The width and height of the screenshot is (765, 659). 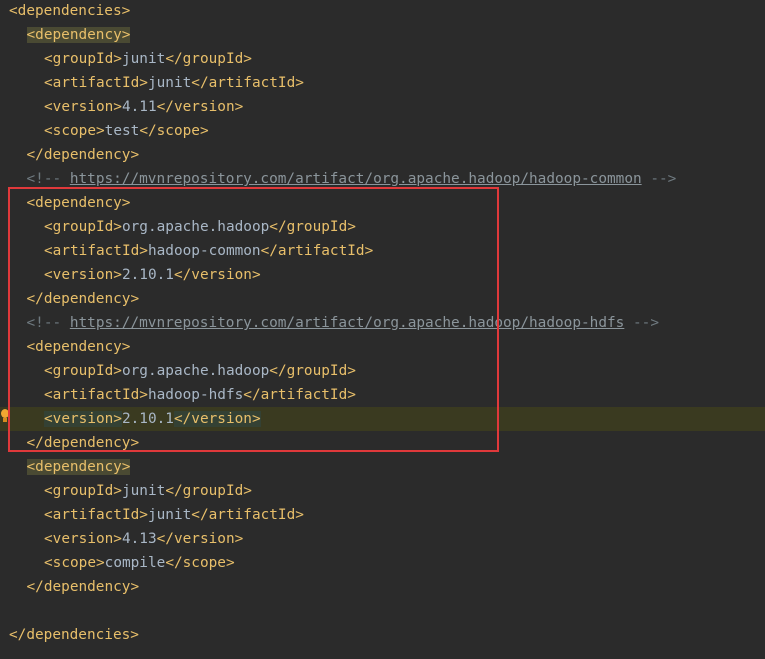 I want to click on xml-open-tag: </dependencies>, so click(x=74, y=635).